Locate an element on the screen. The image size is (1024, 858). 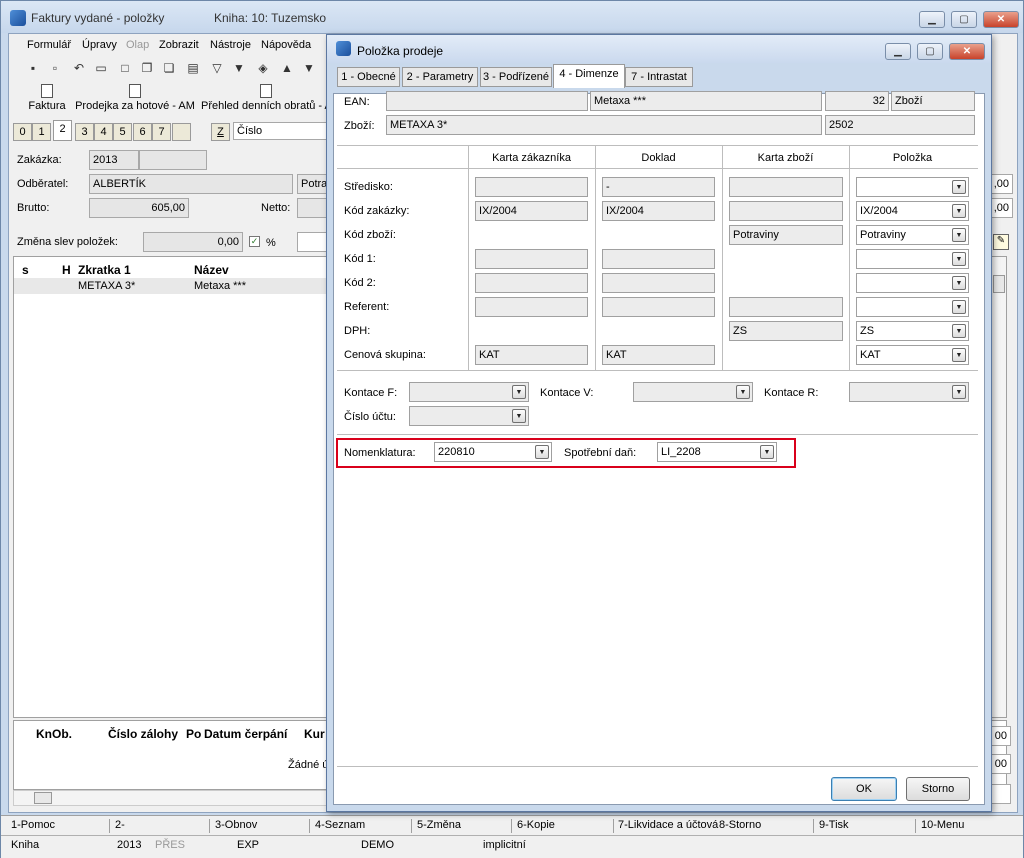
ean-type-field: Zboží is located at coordinates (933, 101).